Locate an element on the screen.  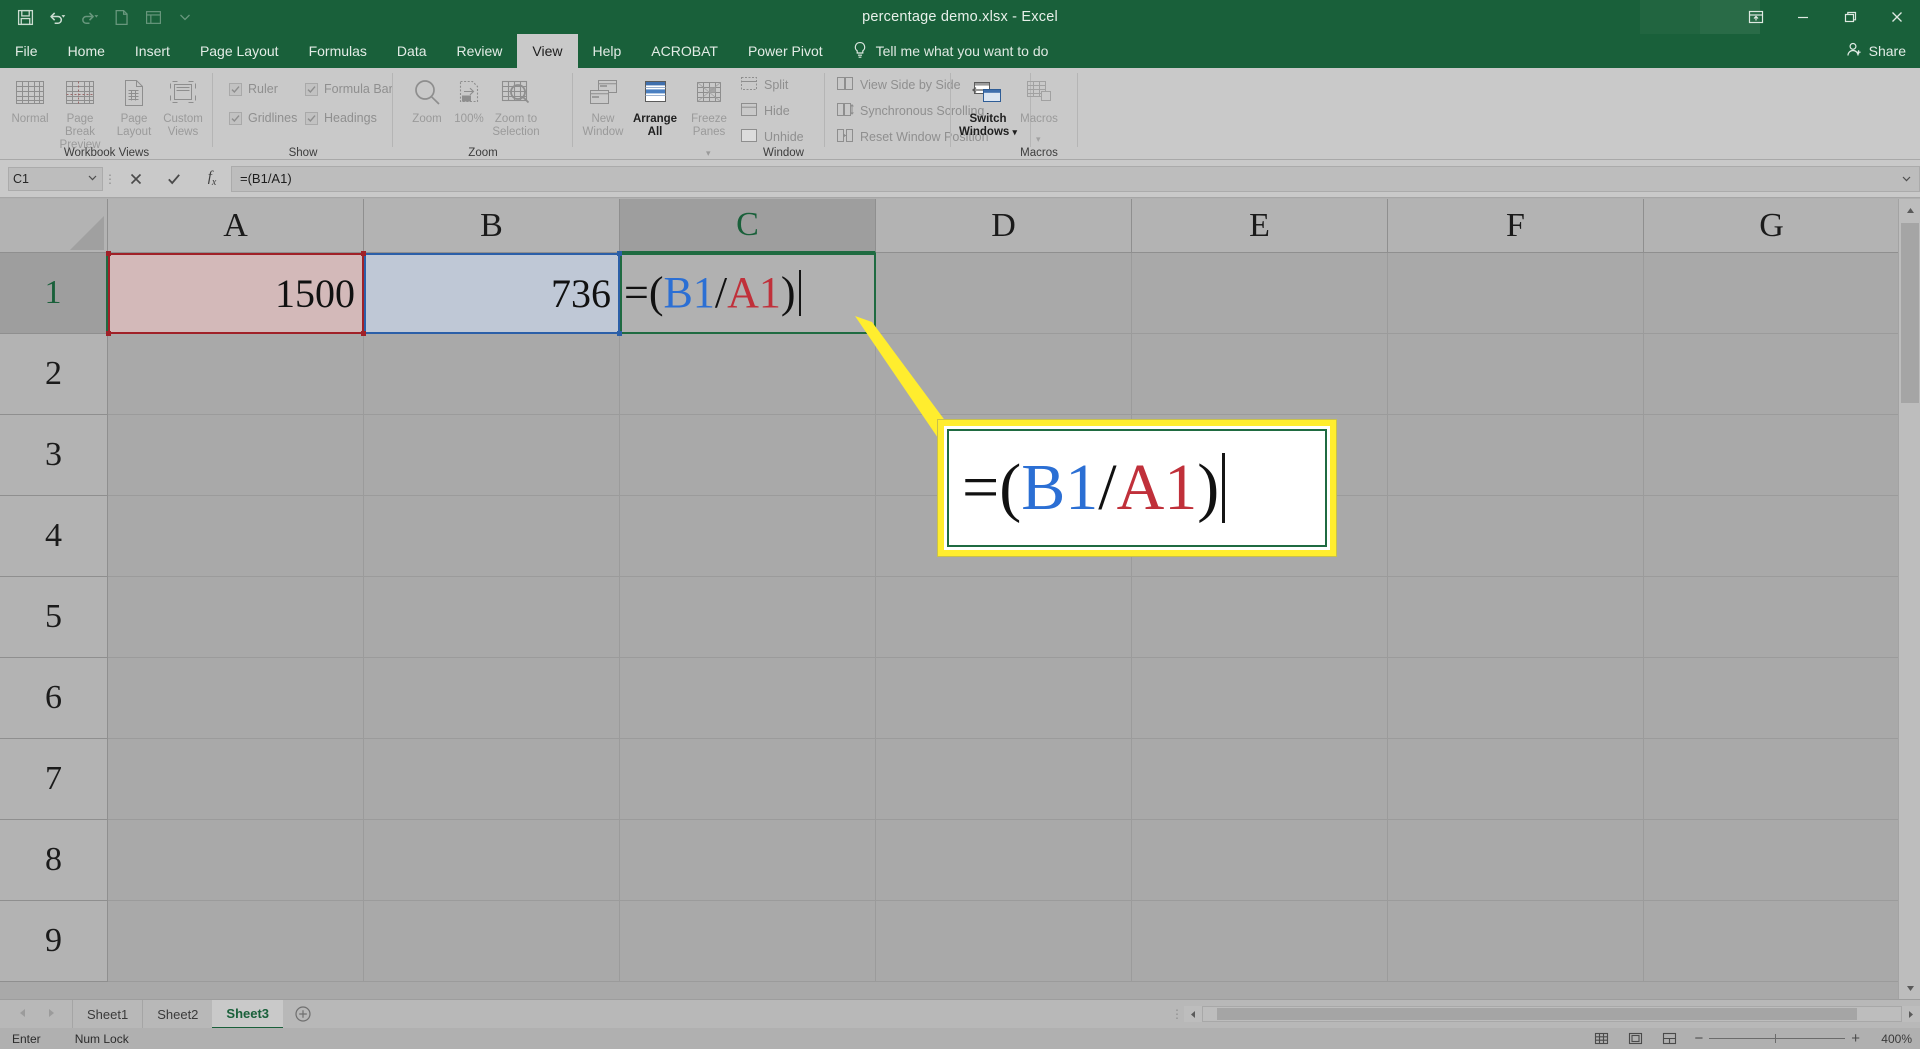
cell-A7 is located at coordinates (236, 779).